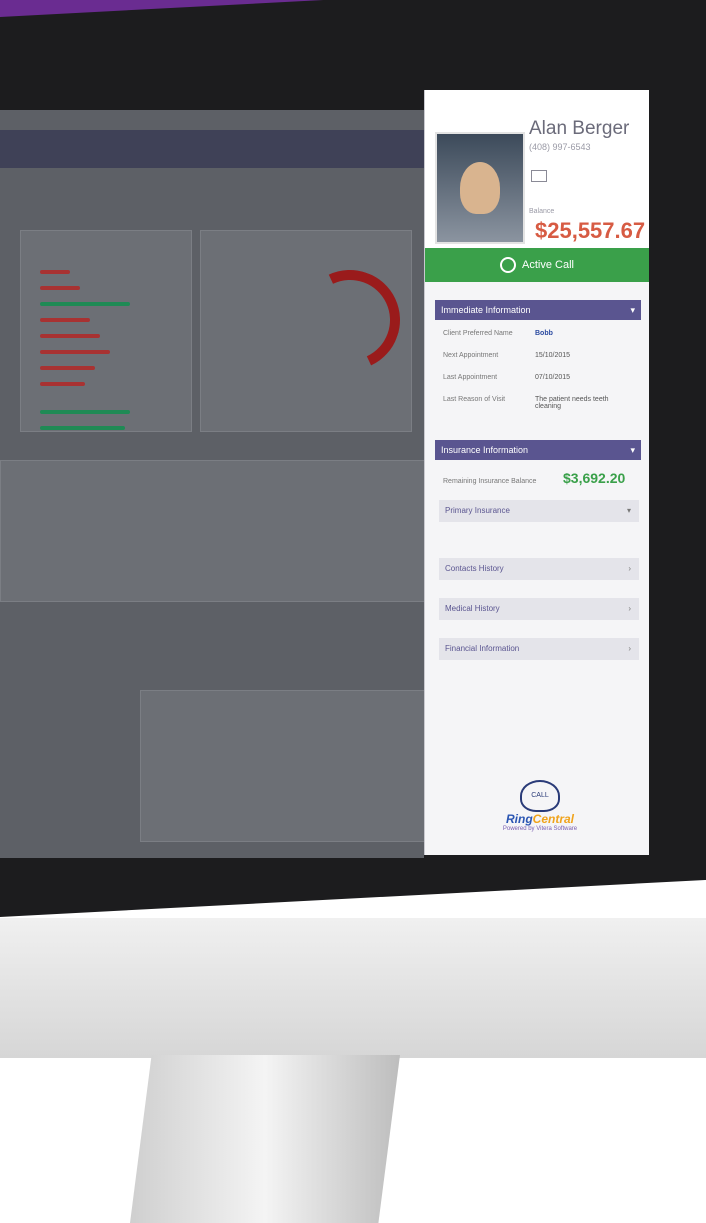 The width and height of the screenshot is (706, 1223). What do you see at coordinates (490, 481) in the screenshot?
I see `insurance-balance-label: Remaining Insurance Balance` at bounding box center [490, 481].